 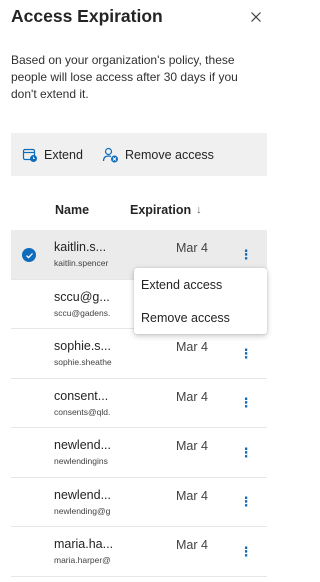 What do you see at coordinates (87, 16) in the screenshot?
I see `panel-title: Access Expiration` at bounding box center [87, 16].